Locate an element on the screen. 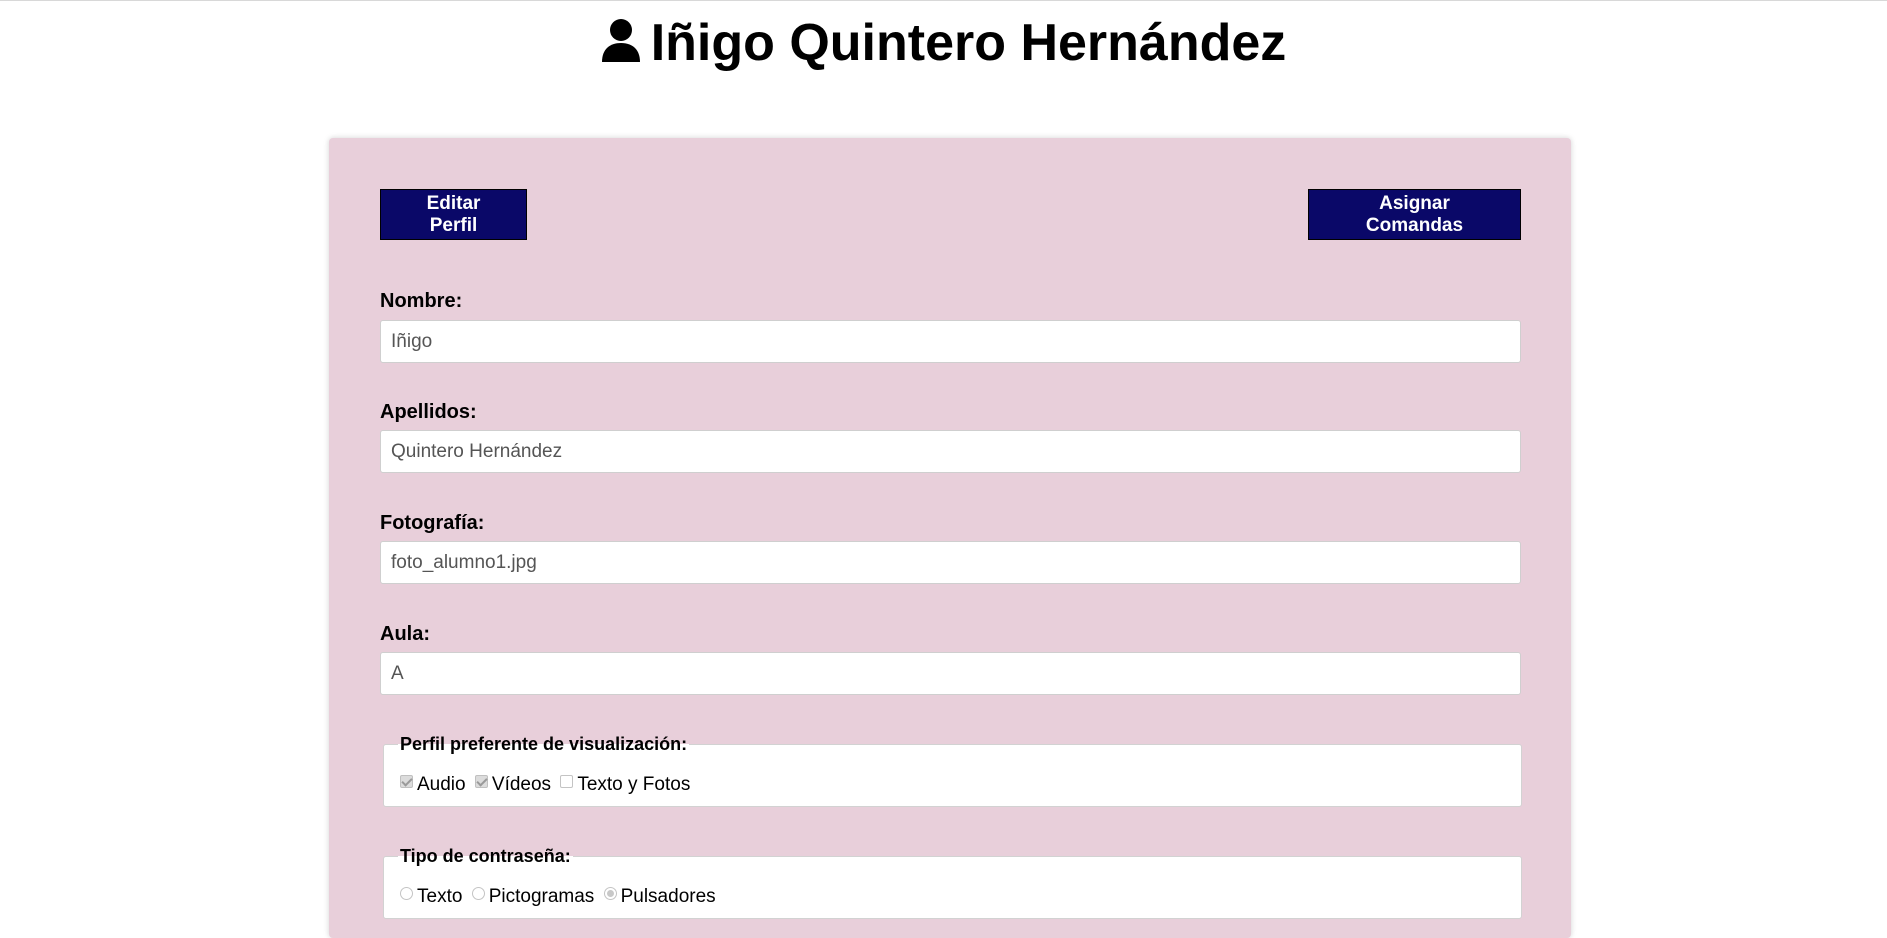  pulsadores-label: Pulsadores is located at coordinates (668, 896).